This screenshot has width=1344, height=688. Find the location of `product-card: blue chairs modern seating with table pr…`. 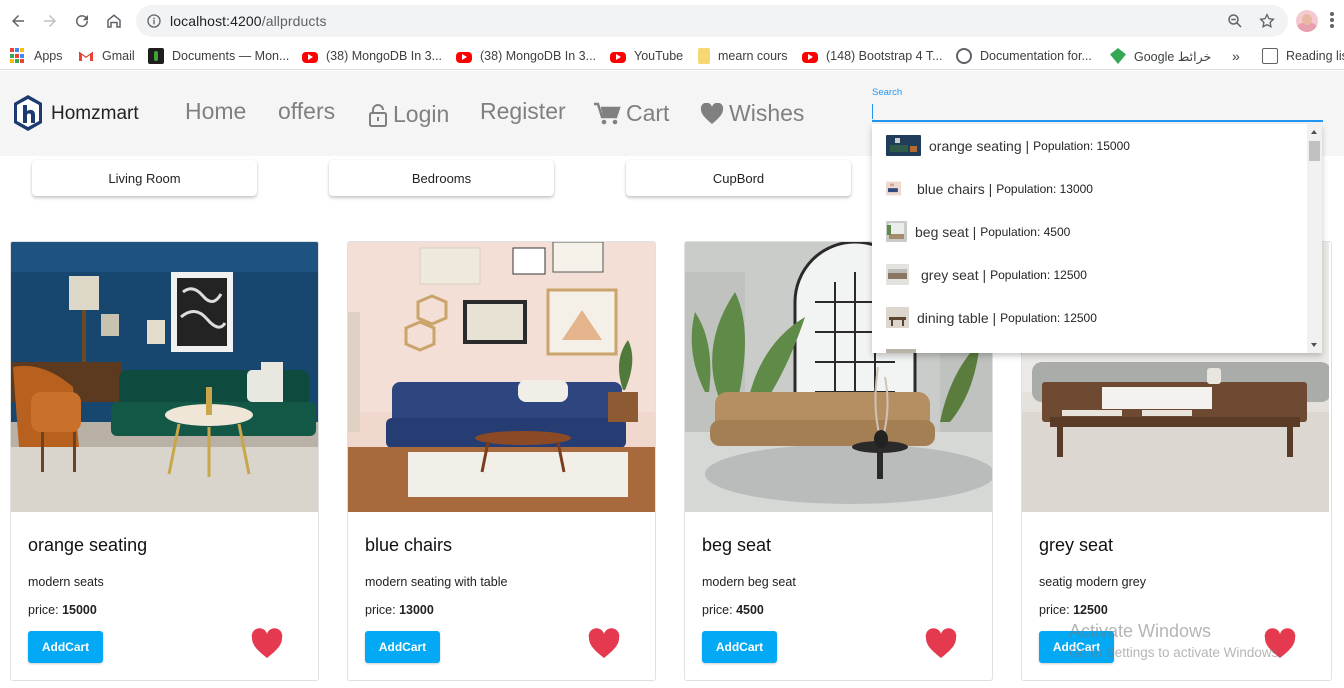

product-card: blue chairs modern seating with table pr… is located at coordinates (501, 461).